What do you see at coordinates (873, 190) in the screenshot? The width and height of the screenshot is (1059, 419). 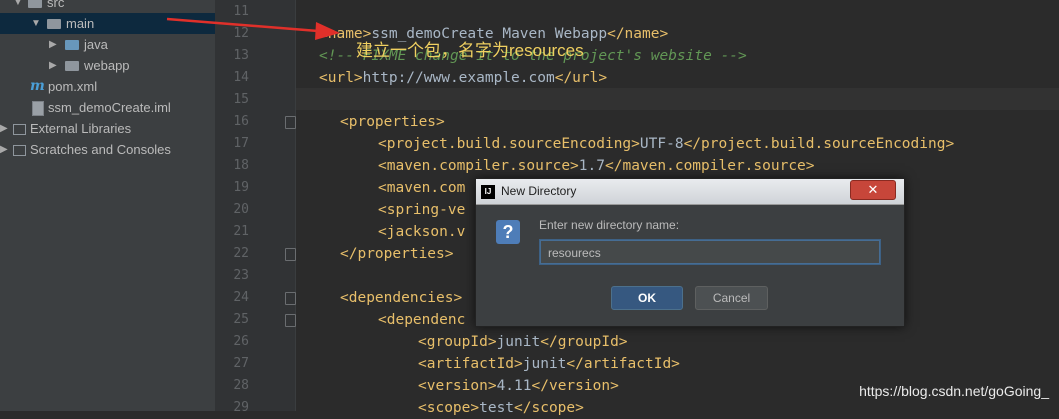 I see `close-button: ✕` at bounding box center [873, 190].